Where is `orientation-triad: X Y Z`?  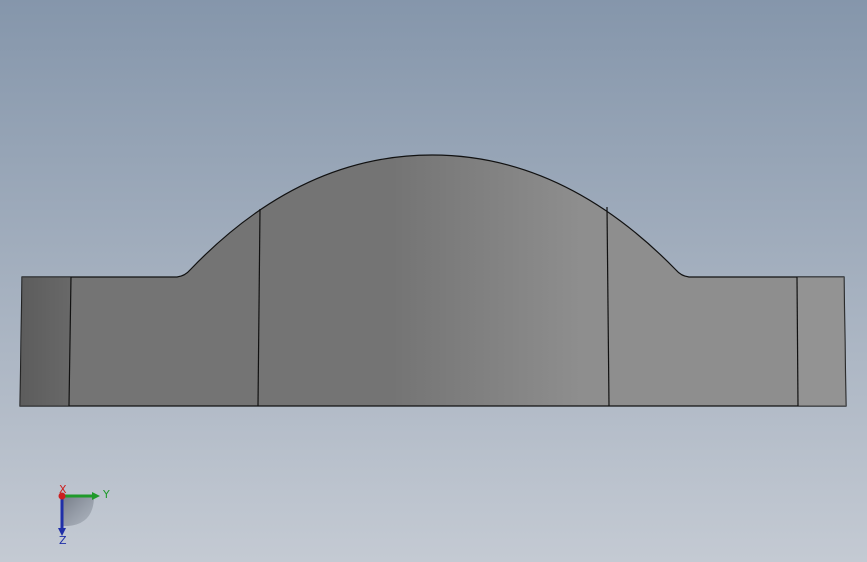
orientation-triad: X Y Z is located at coordinates (83, 515).